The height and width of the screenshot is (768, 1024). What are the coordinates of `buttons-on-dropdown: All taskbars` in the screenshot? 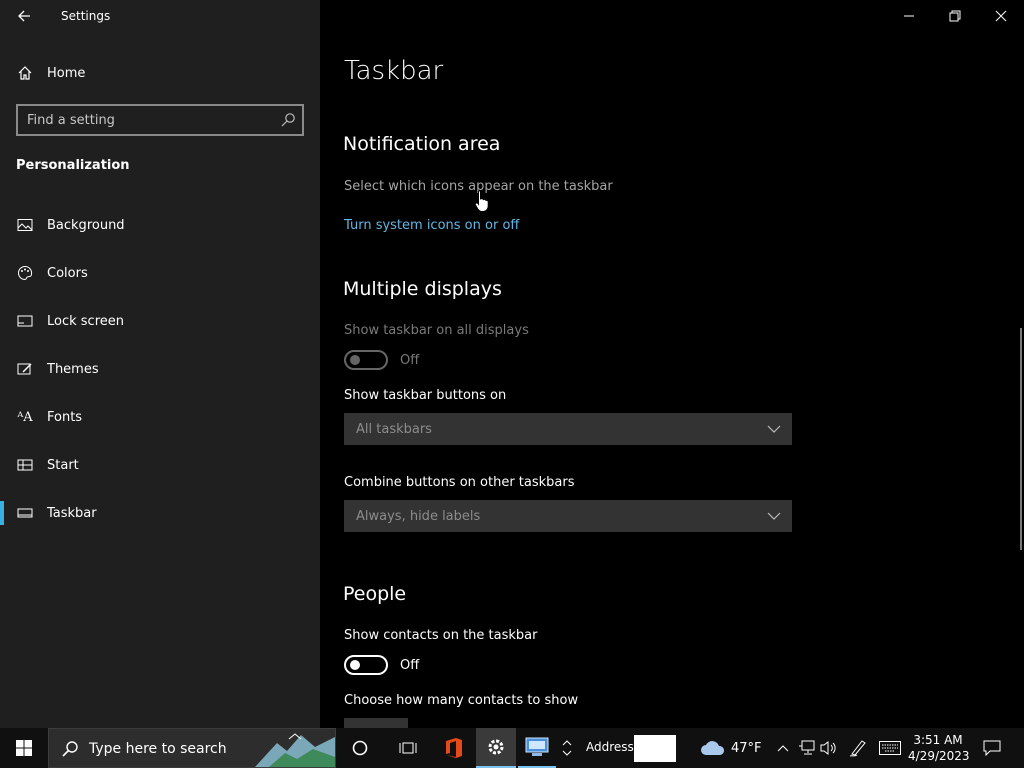 It's located at (568, 429).